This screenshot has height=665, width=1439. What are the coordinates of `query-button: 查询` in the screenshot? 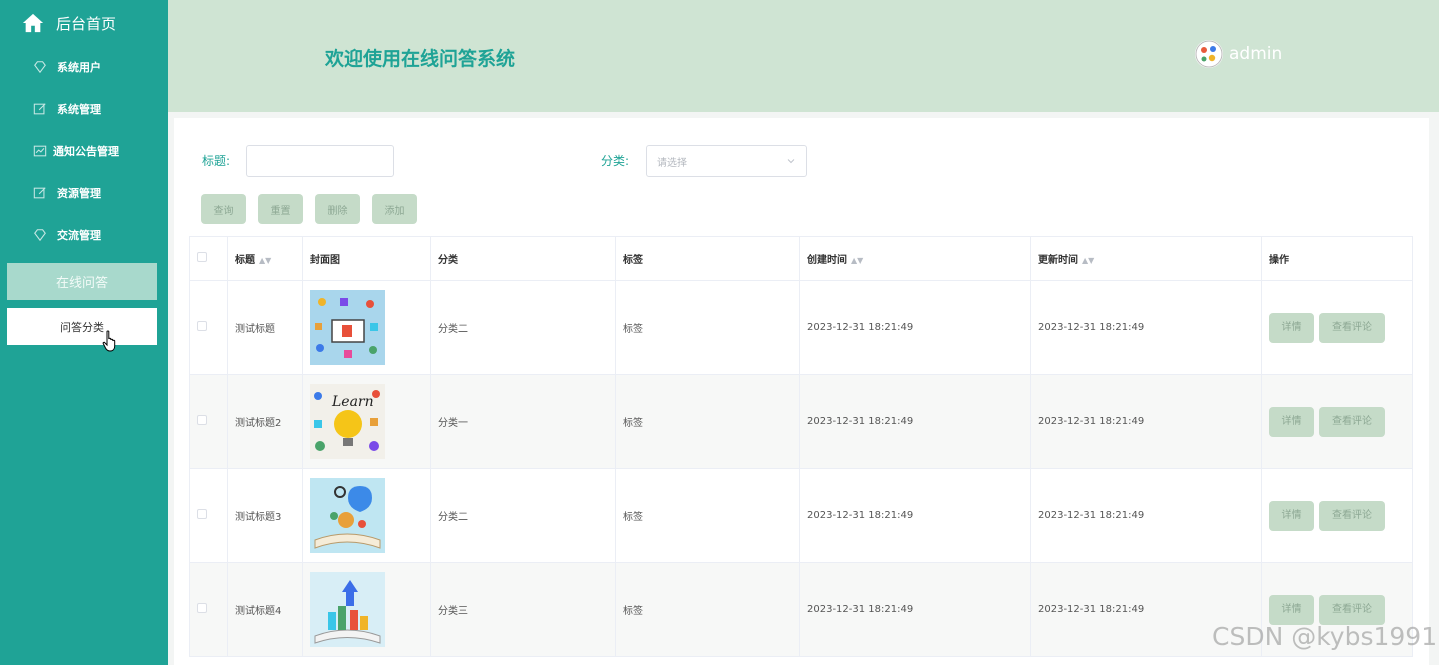 It's located at (223, 209).